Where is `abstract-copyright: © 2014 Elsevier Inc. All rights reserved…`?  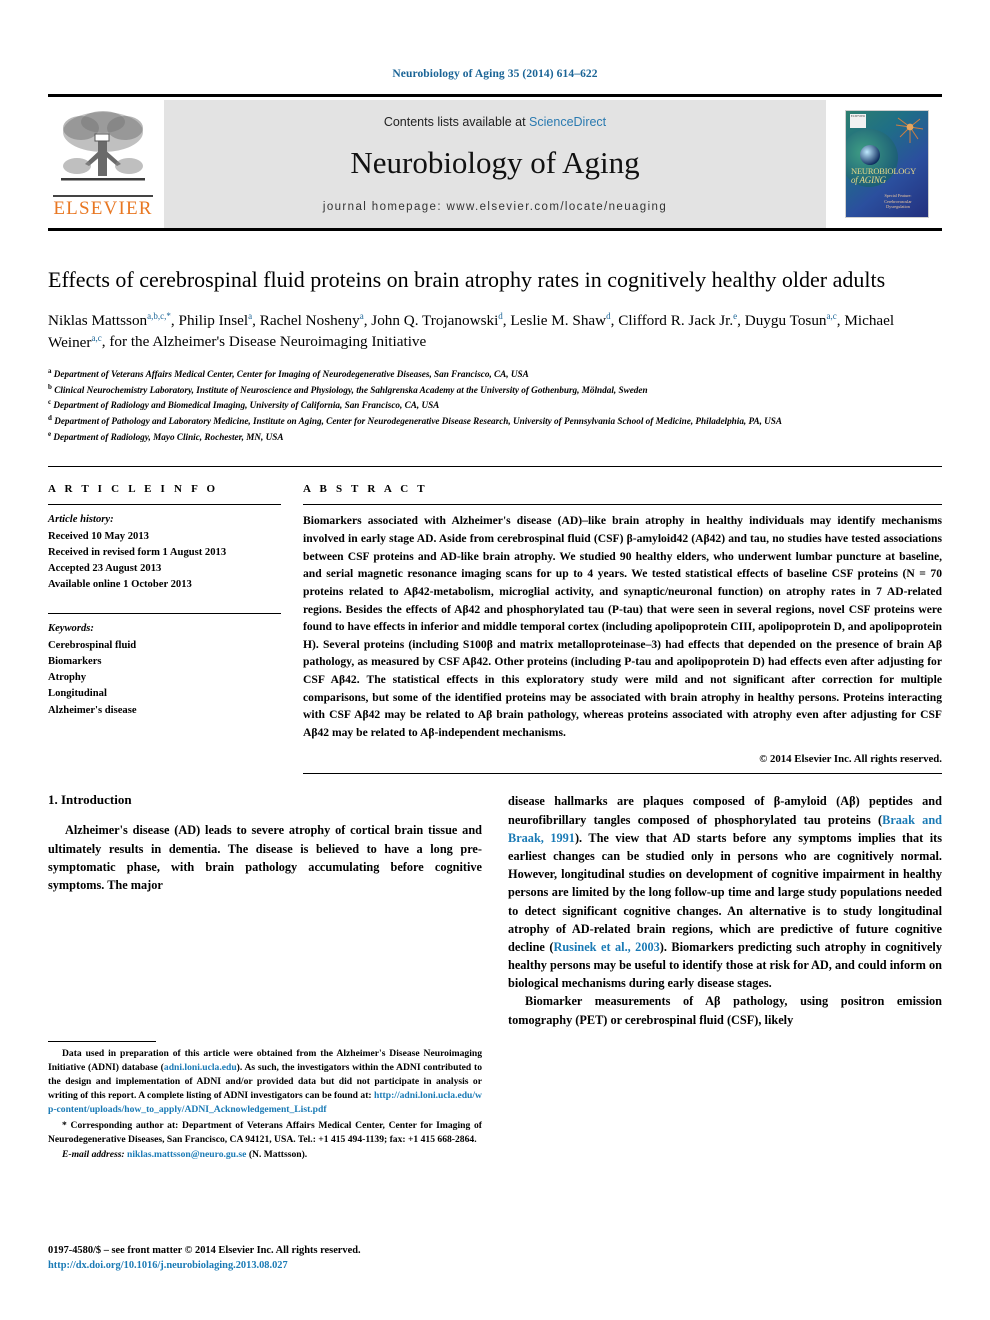 abstract-copyright: © 2014 Elsevier Inc. All rights reserved… is located at coordinates (850, 759).